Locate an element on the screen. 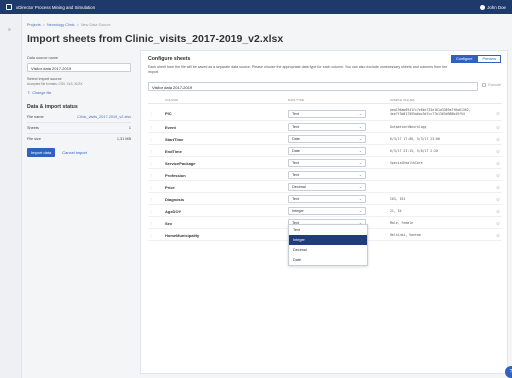 The height and width of the screenshot is (378, 512). data-type-select: Integer ⌄ is located at coordinates (327, 211).